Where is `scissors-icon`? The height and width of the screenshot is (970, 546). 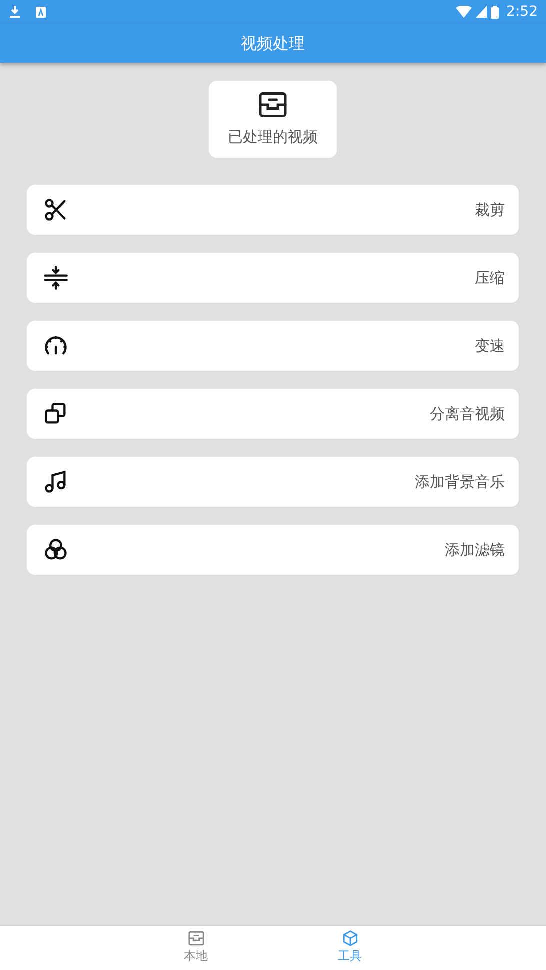 scissors-icon is located at coordinates (56, 210).